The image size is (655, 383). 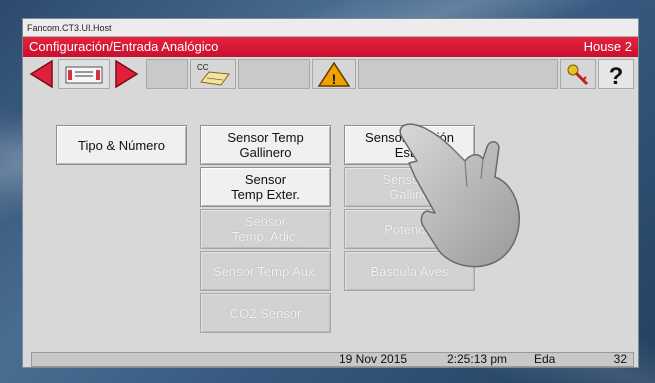 What do you see at coordinates (332, 359) in the screenshot?
I see `status-bar: 19 Nov 2015 2:25:13 pm Eda 32` at bounding box center [332, 359].